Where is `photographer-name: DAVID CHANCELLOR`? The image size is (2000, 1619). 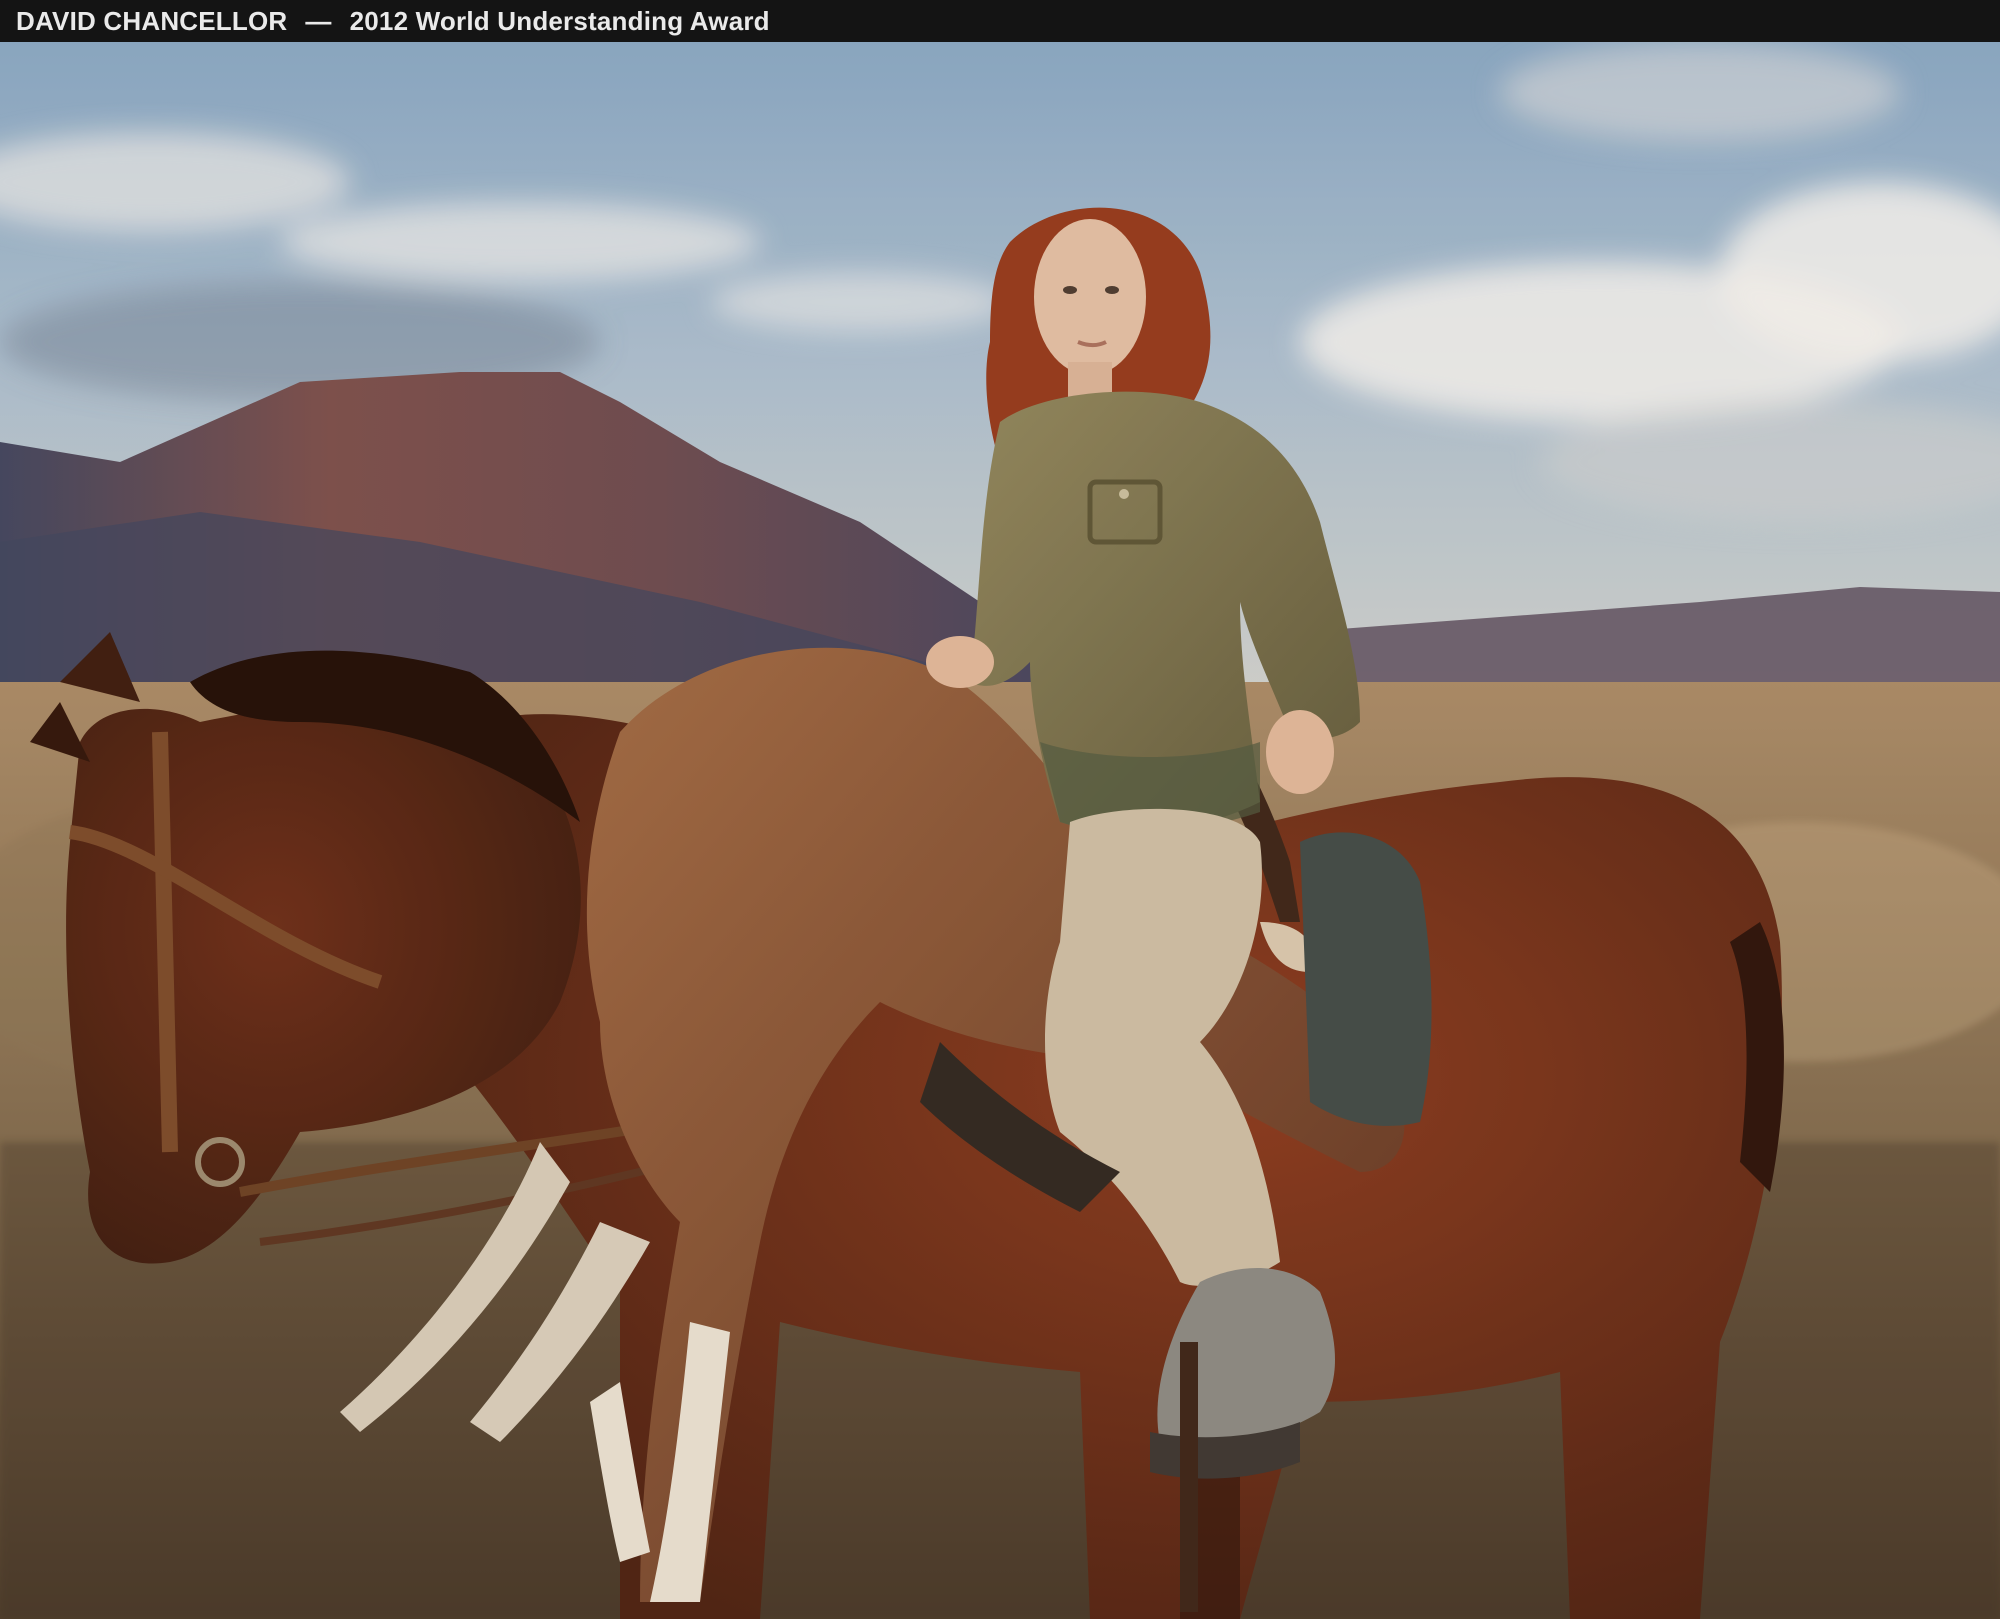 photographer-name: DAVID CHANCELLOR is located at coordinates (152, 20).